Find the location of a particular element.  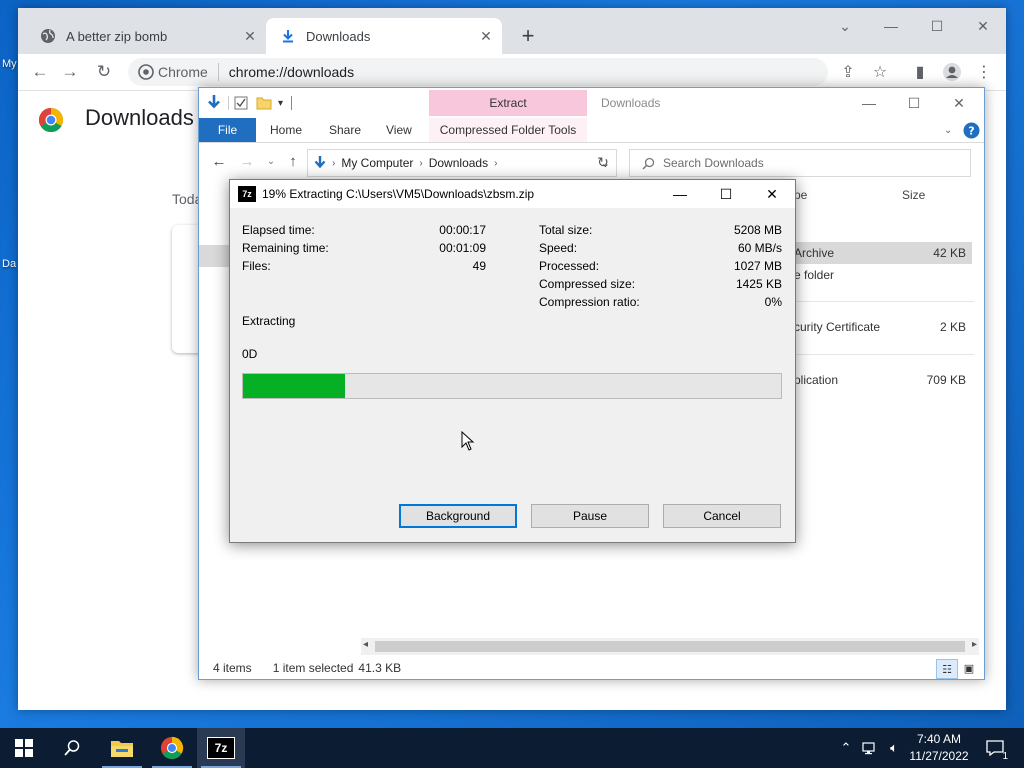

refresh-icon: ↻ is located at coordinates (603, 162).